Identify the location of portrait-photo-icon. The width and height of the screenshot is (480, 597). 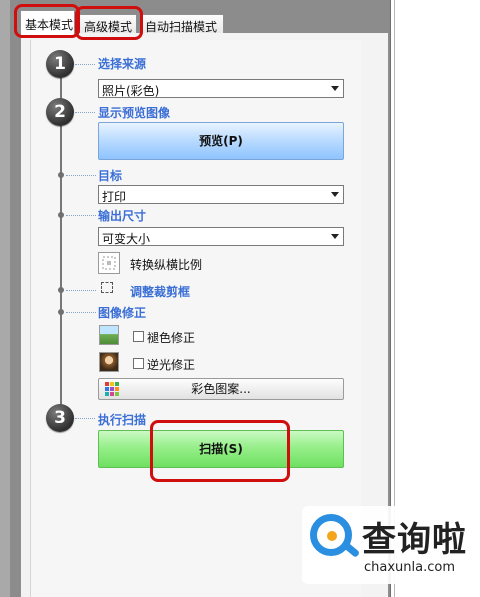
(109, 362).